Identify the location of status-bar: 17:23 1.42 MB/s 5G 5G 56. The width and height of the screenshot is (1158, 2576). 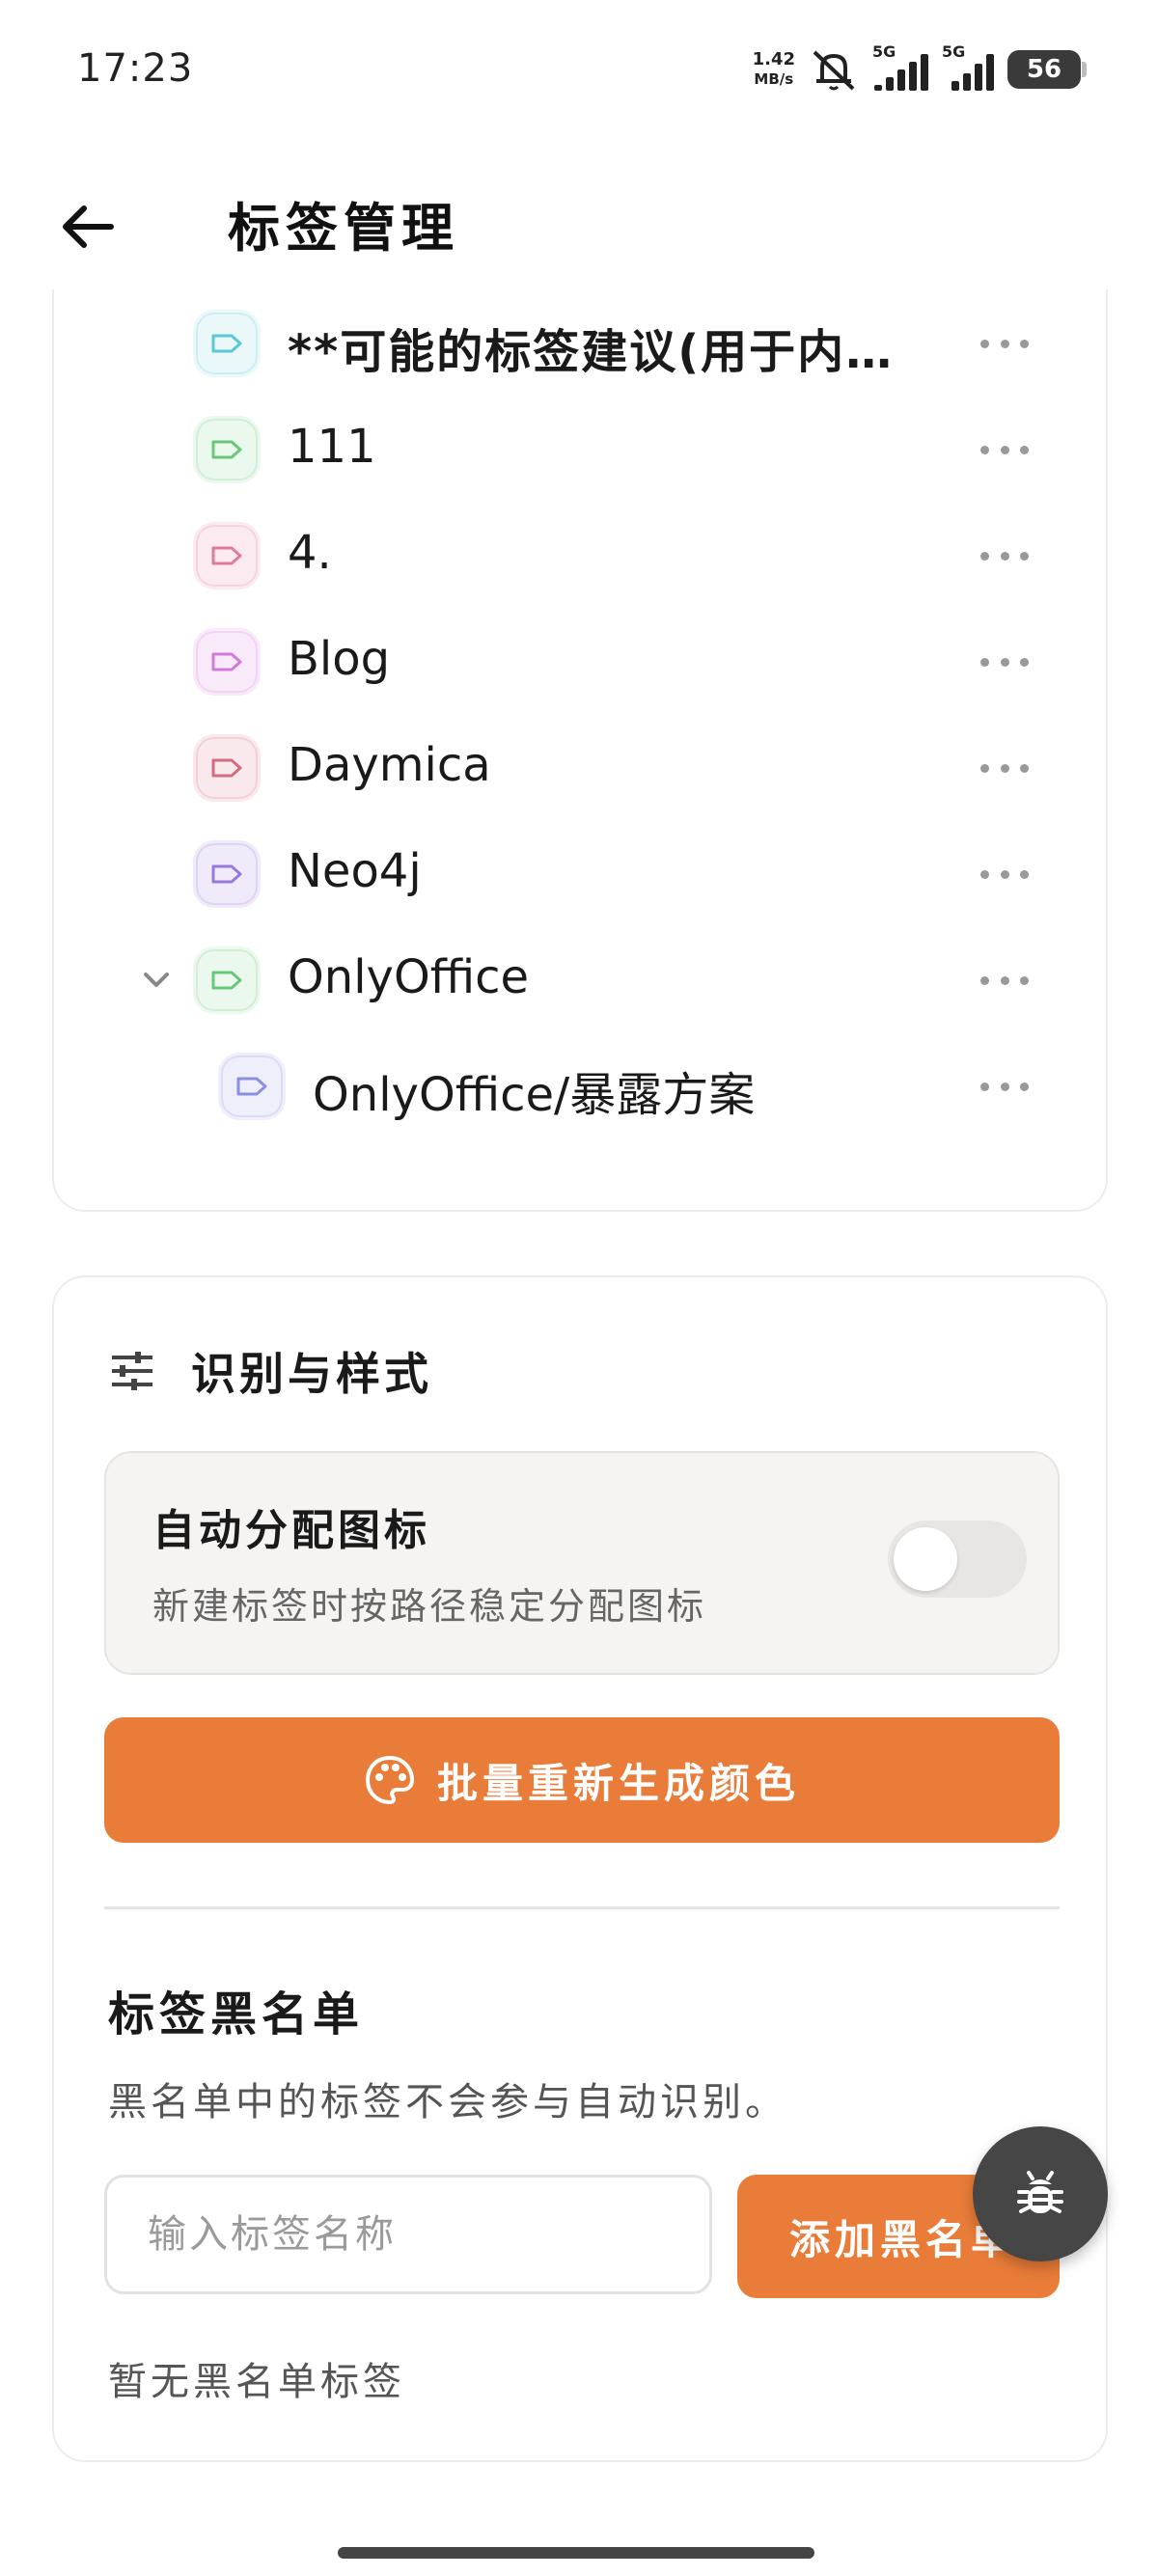
(579, 72).